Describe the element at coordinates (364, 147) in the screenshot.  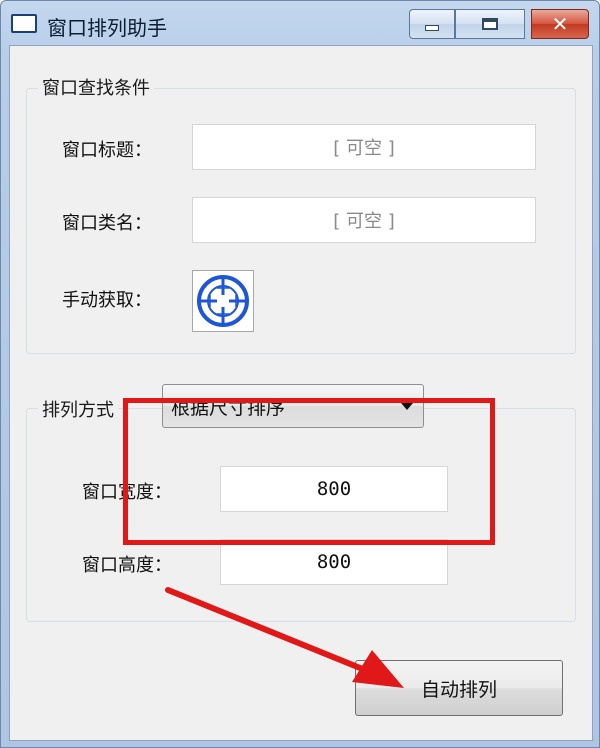
I see `window-title-input: [ 可空 ]` at that location.